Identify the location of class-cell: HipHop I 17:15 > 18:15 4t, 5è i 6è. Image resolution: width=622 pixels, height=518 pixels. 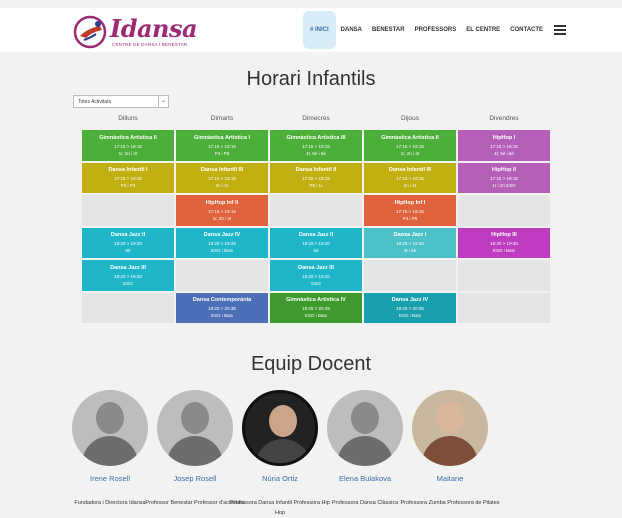
(504, 145).